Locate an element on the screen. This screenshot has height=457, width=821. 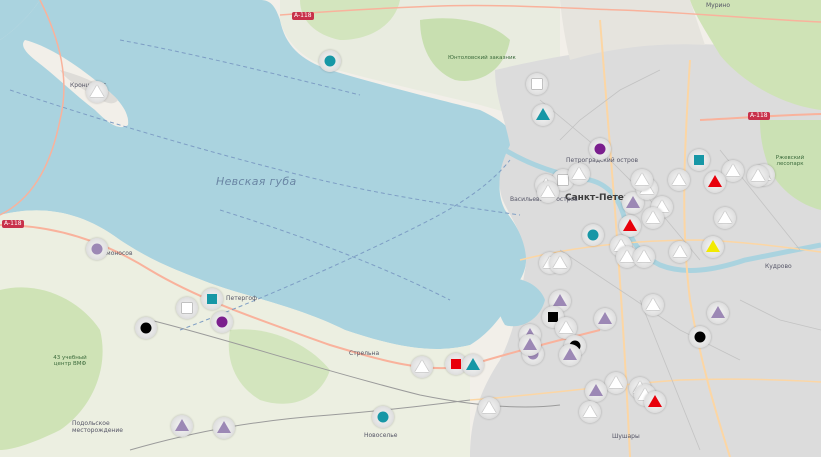
murino-label: Мурино is located at coordinates (718, 5).